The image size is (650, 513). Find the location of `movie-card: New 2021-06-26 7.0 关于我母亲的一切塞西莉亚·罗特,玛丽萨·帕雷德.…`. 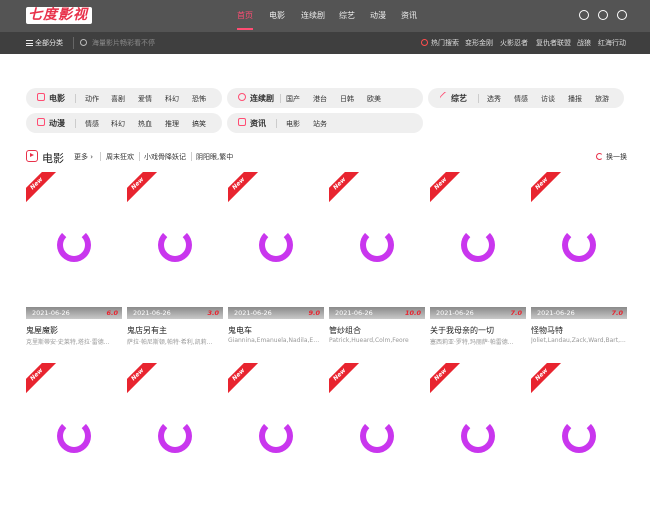

movie-card: New 2021-06-26 7.0 关于我母亲的一切塞西莉亚·罗特,玛丽萨·帕雷德.… is located at coordinates (478, 259).